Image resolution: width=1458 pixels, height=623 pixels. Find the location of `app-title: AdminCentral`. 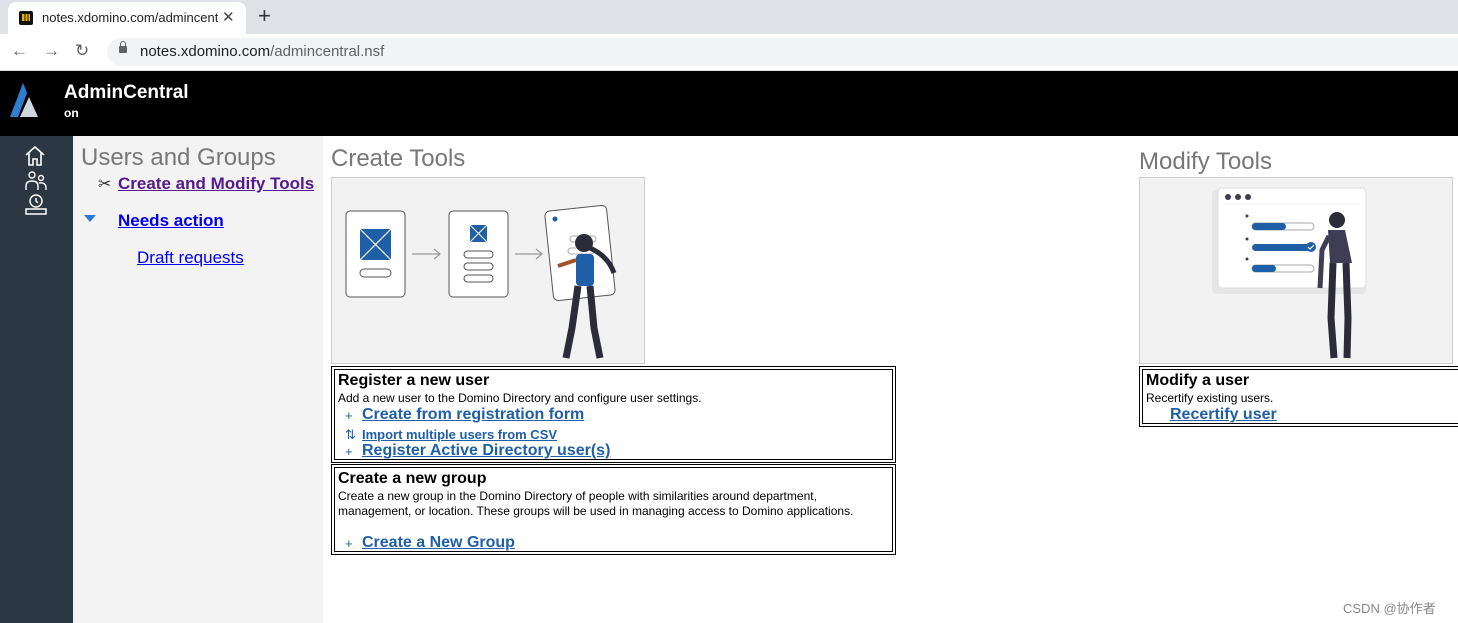

app-title: AdminCentral is located at coordinates (126, 92).